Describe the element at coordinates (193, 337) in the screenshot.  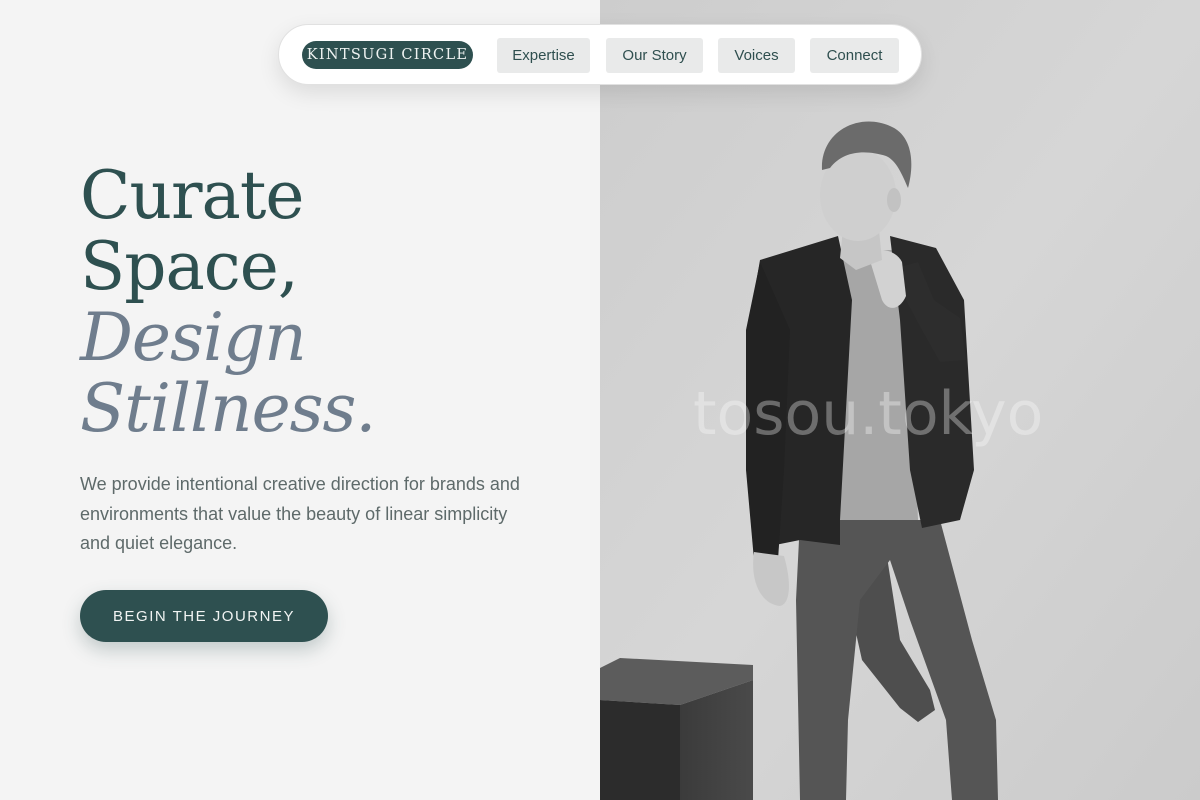
I see `headline-line-3: Design` at that location.